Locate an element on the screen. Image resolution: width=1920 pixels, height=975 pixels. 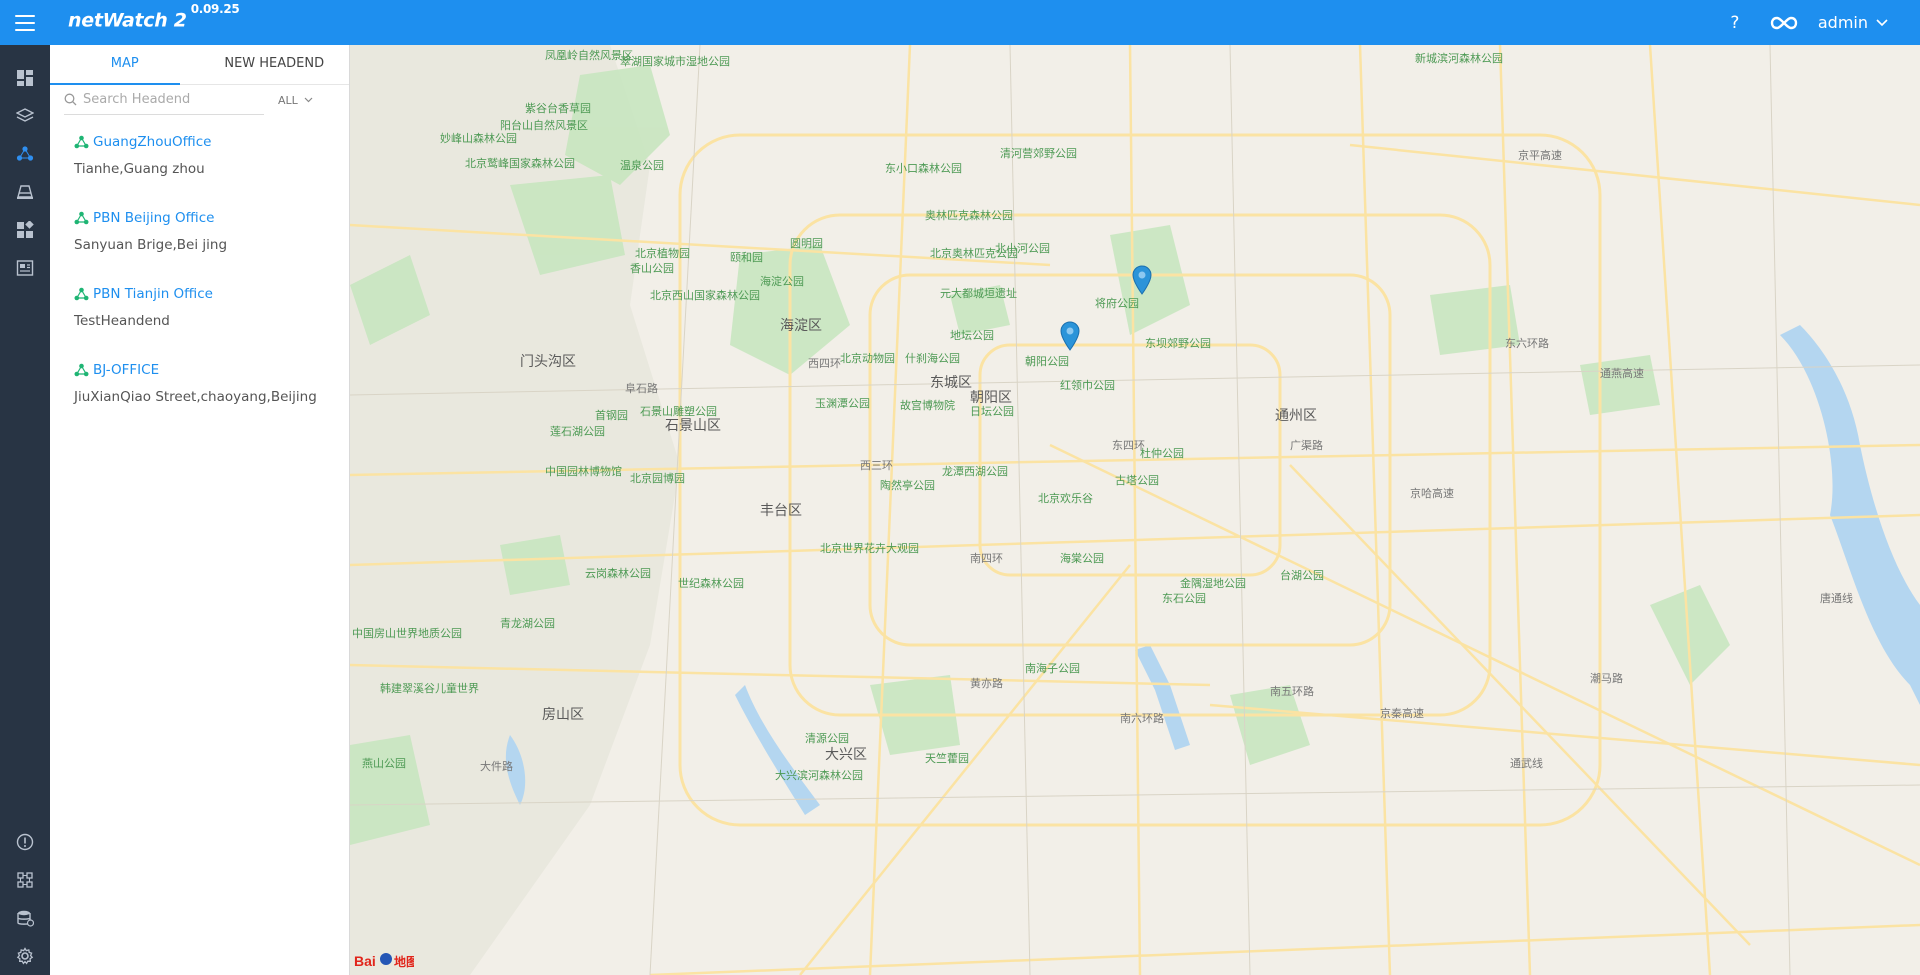
map-park-label: 清河营郊野公园 is located at coordinates (1038, 153).